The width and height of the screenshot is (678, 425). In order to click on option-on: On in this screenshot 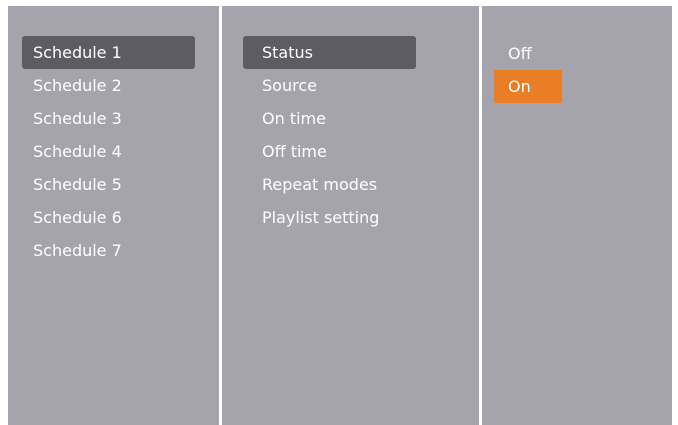, I will do `click(528, 86)`.